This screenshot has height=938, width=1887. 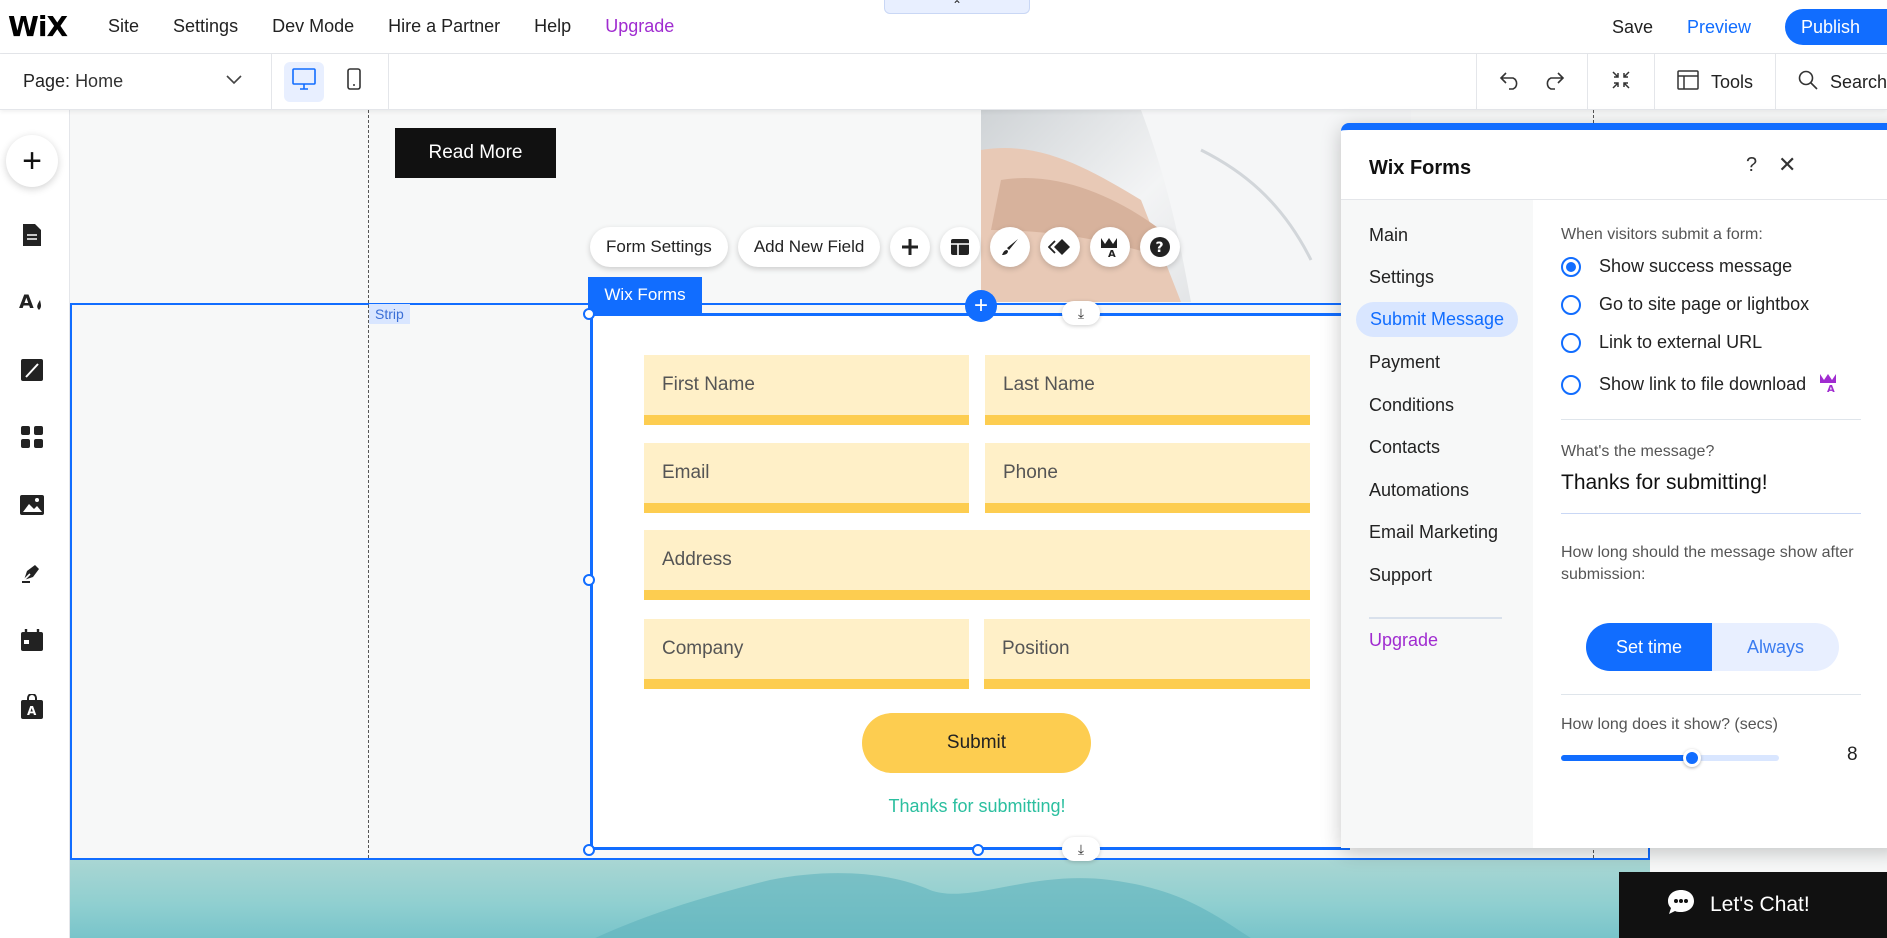 What do you see at coordinates (1147, 478) in the screenshot?
I see `phone-field: Phone` at bounding box center [1147, 478].